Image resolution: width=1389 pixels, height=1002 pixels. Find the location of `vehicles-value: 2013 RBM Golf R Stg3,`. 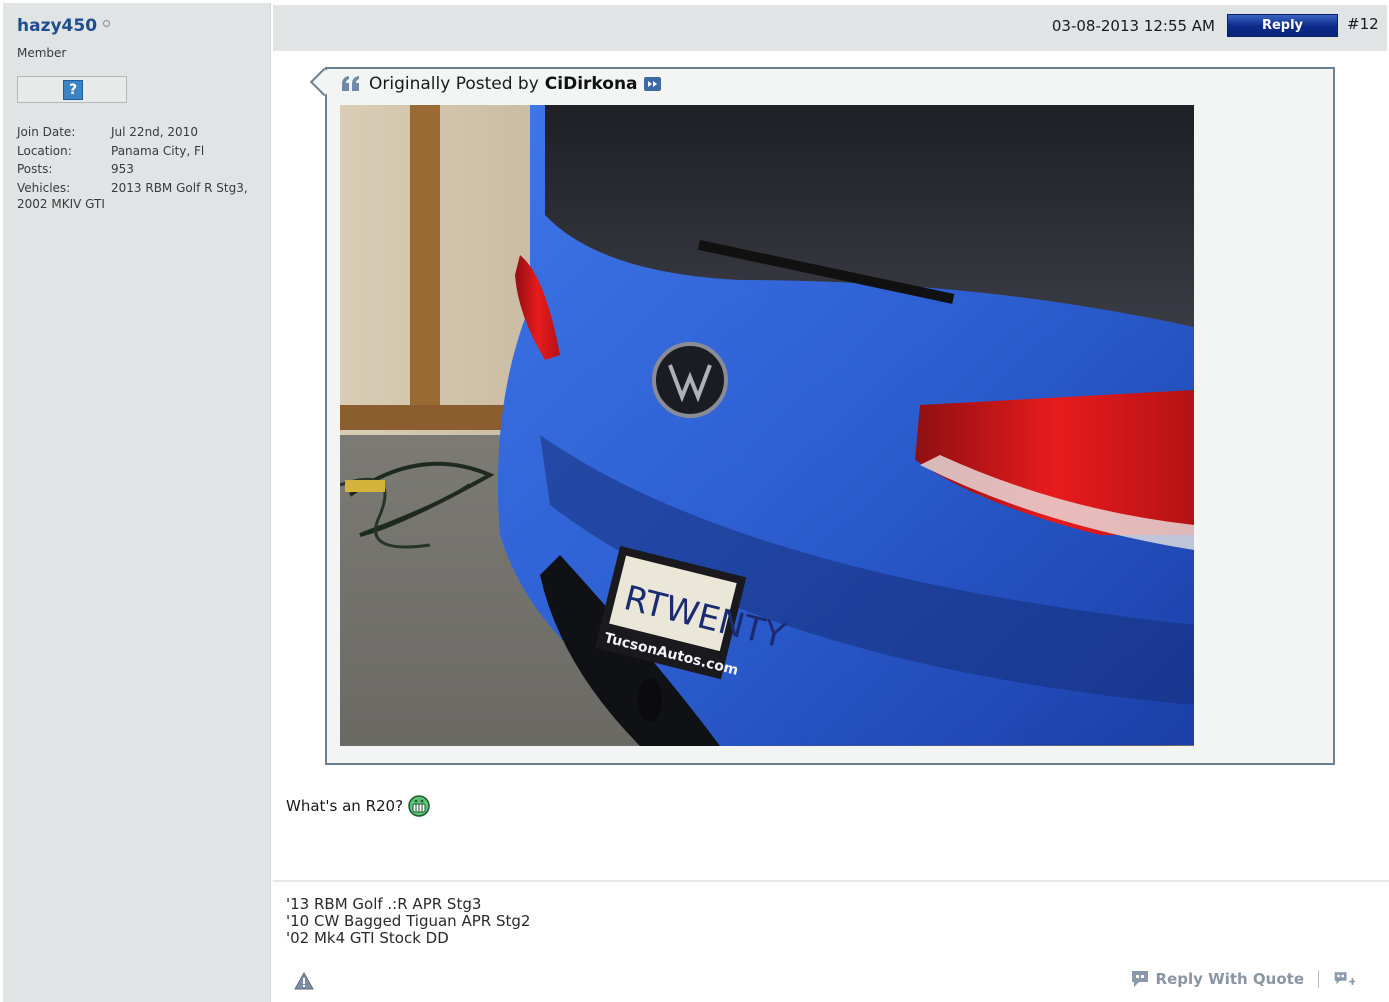

vehicles-value: 2013 RBM Golf R Stg3, is located at coordinates (179, 187).